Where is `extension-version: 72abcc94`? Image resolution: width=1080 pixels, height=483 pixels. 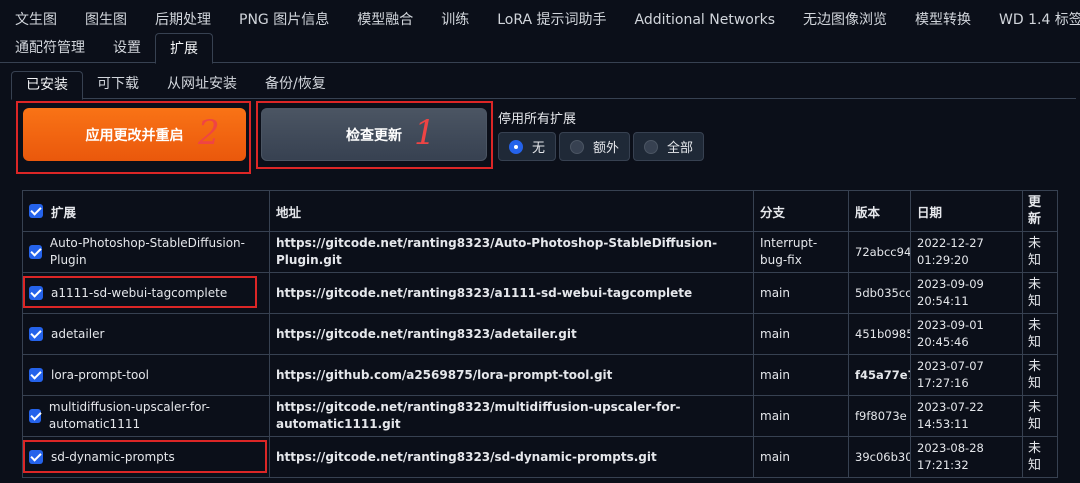 extension-version: 72abcc94 is located at coordinates (879, 252).